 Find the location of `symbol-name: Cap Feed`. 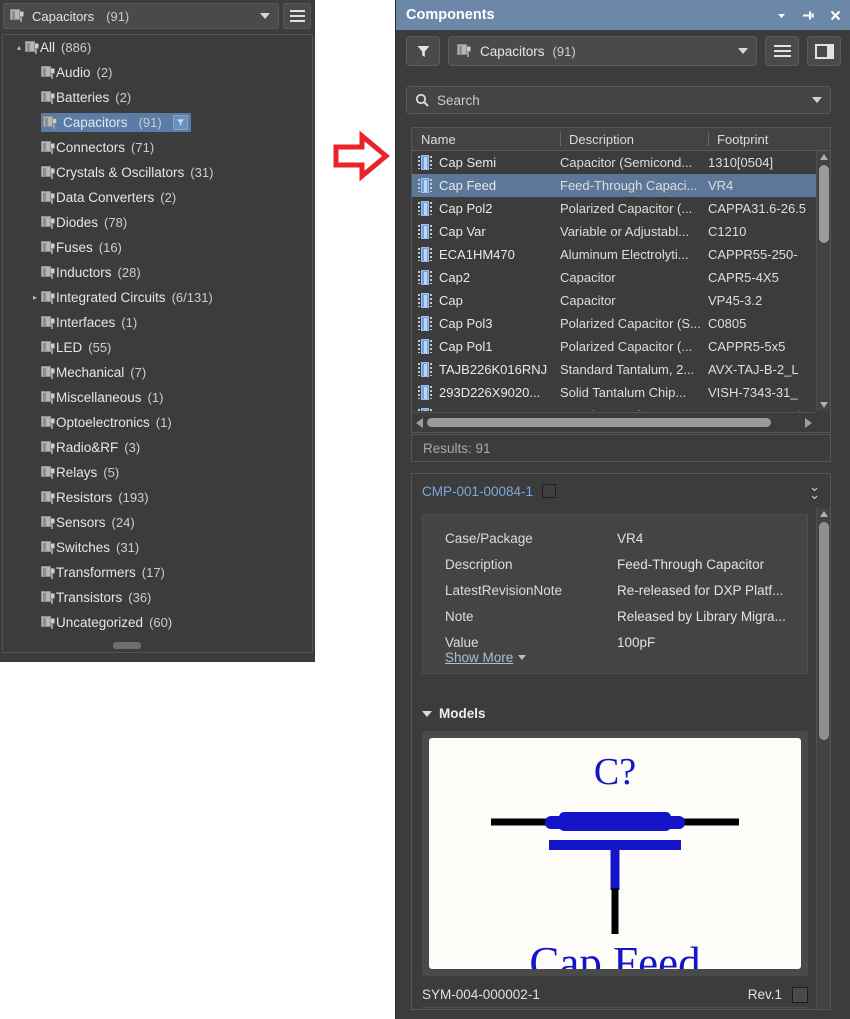

symbol-name: Cap Feed is located at coordinates (614, 953).